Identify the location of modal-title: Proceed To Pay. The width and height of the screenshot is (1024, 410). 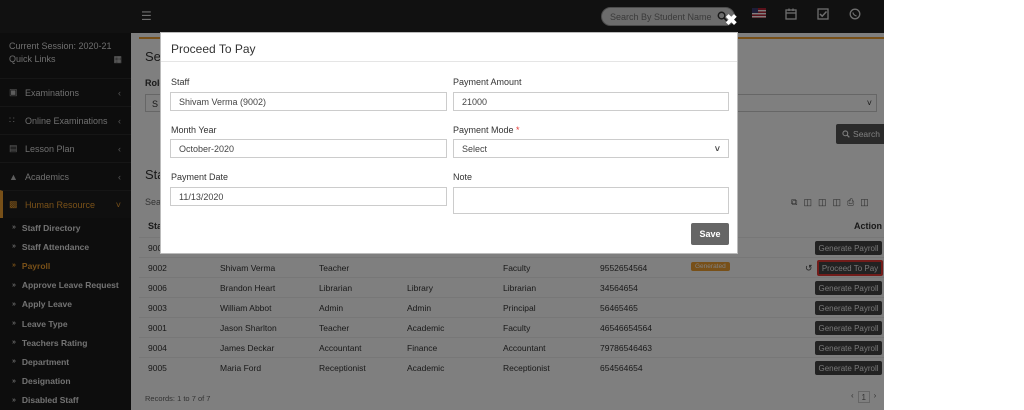
(213, 49).